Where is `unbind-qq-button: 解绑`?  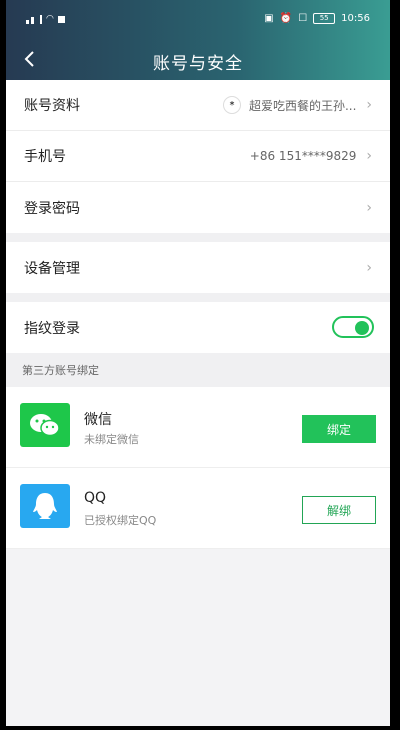
unbind-qq-button: 解绑 is located at coordinates (339, 510).